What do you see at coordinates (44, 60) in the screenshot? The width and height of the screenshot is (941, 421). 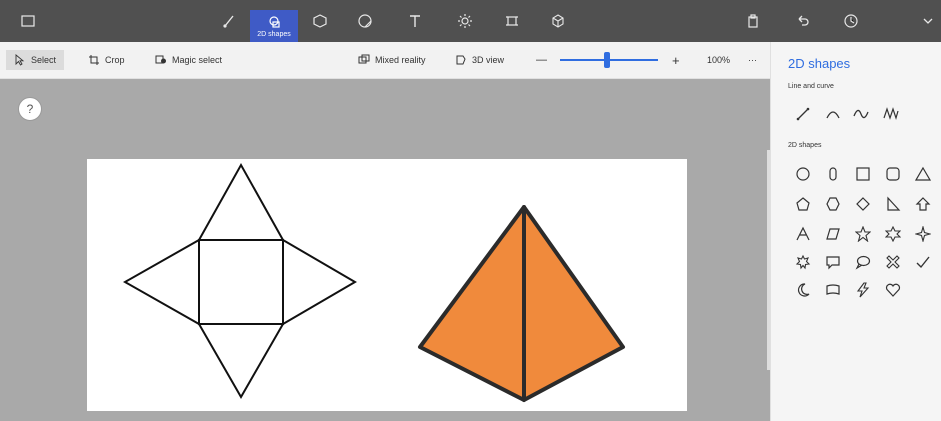 I see `select-label: Select` at bounding box center [44, 60].